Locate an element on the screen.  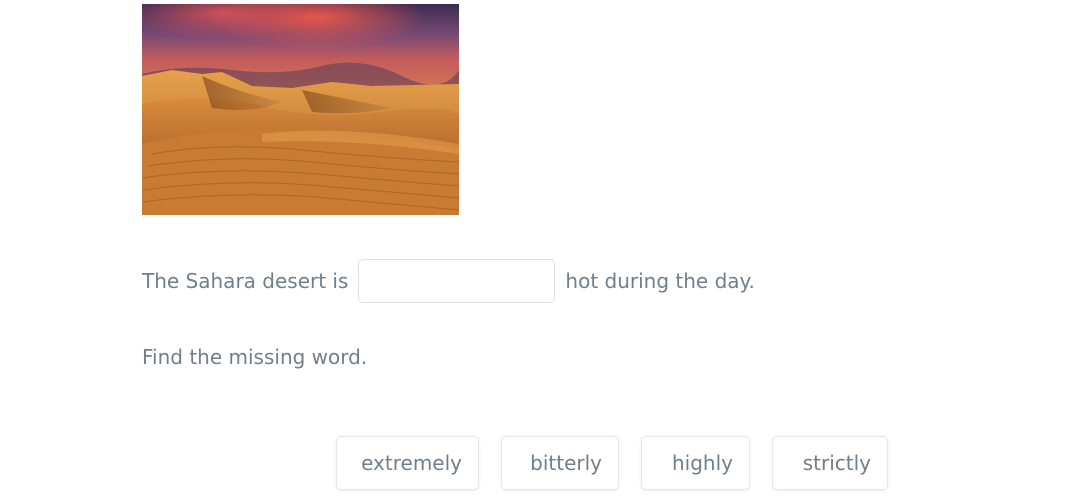
sentence-before-text: The Sahara desert is is located at coordinates (245, 281).